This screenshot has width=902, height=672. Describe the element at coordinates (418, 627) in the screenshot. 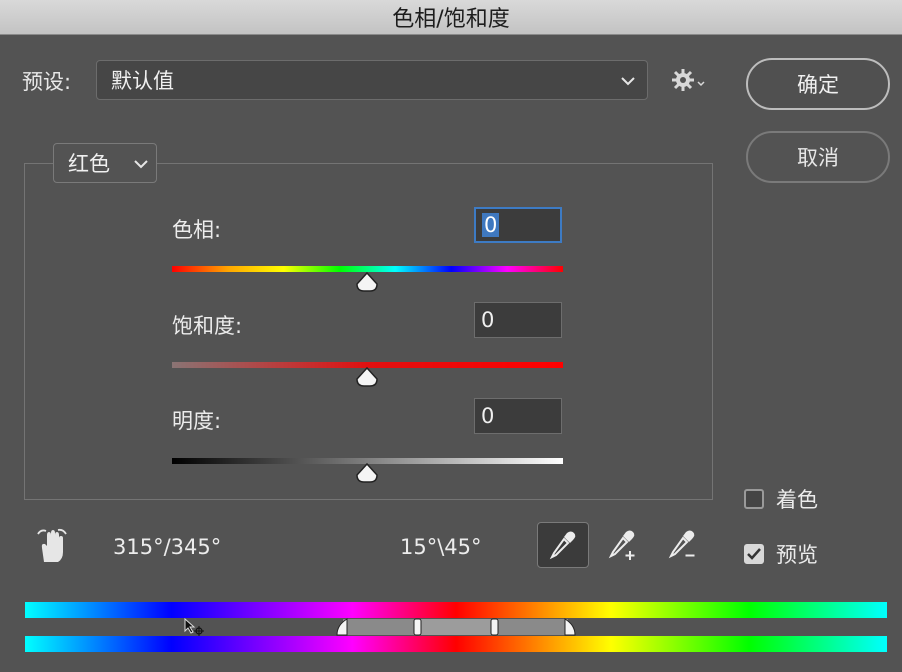

I see `range-inner-left-handle` at that location.